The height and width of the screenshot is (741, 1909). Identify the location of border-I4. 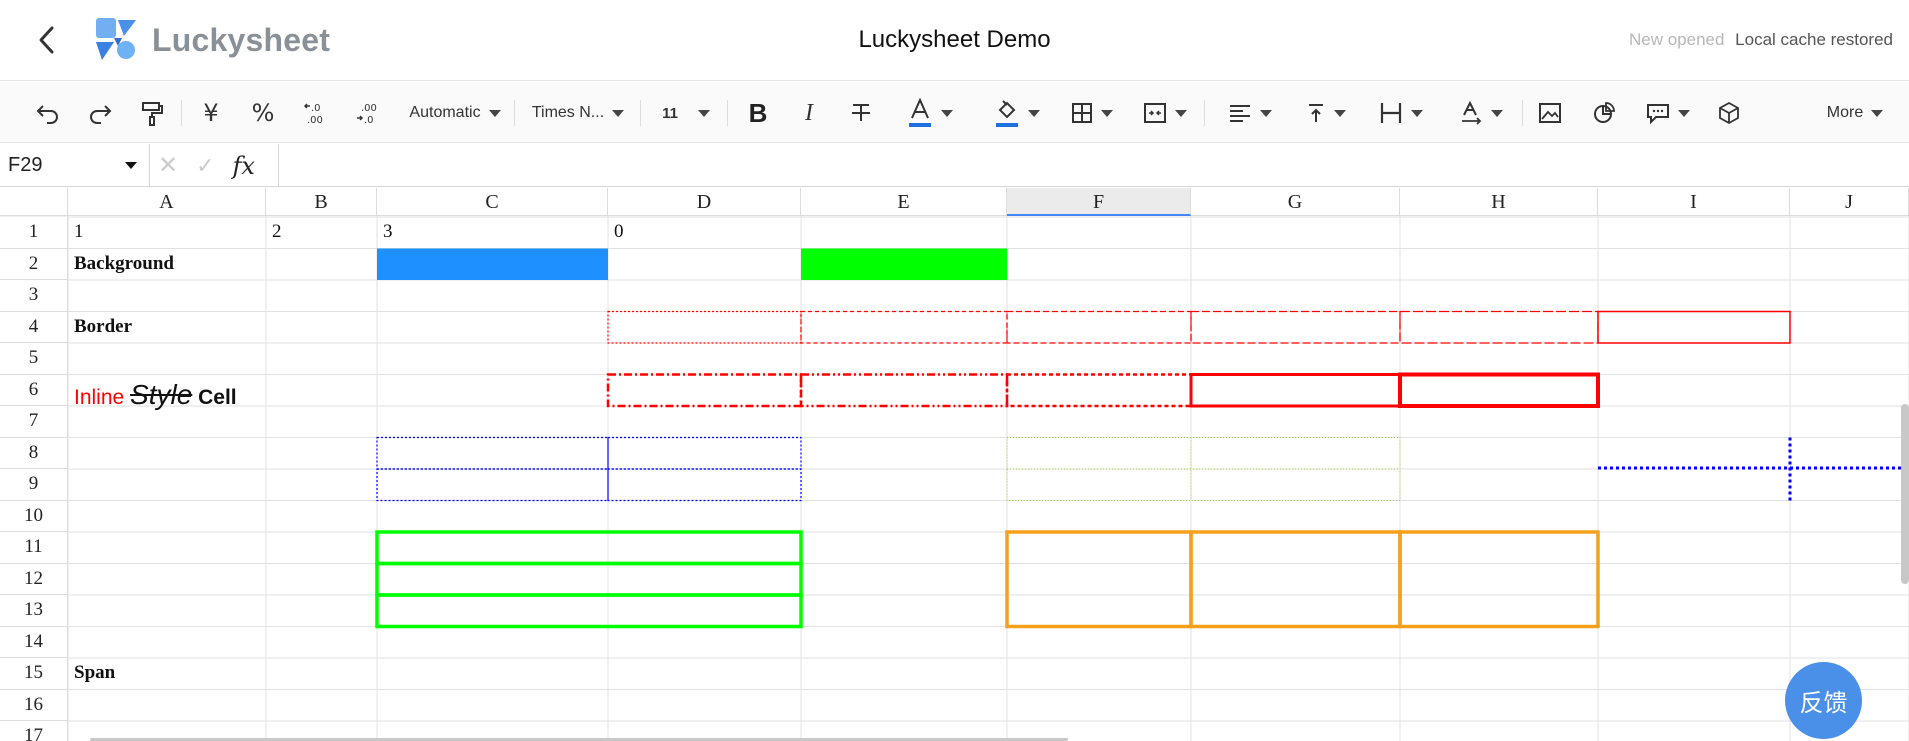
(1694, 327).